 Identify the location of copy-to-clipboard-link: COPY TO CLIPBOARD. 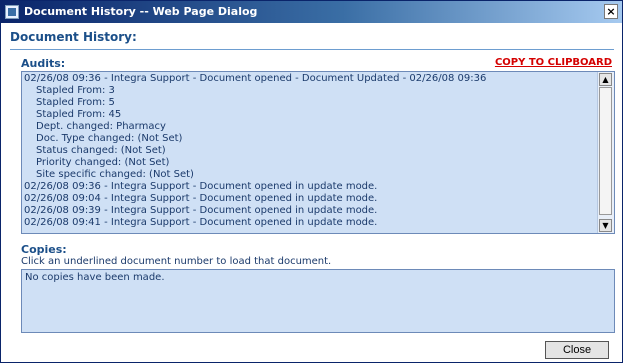
(553, 62).